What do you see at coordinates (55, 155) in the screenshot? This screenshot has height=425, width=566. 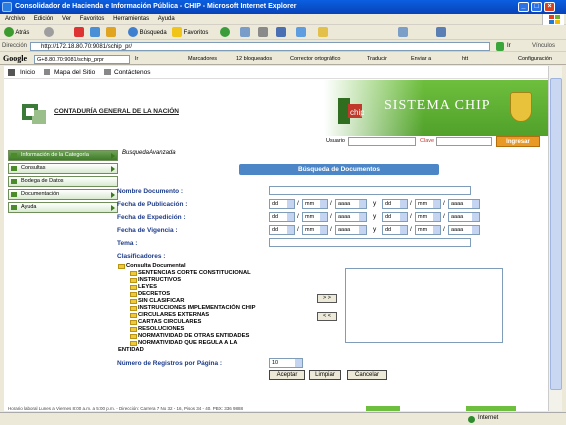 I see `sidebar-item-label: Información de la Categoría` at bounding box center [55, 155].